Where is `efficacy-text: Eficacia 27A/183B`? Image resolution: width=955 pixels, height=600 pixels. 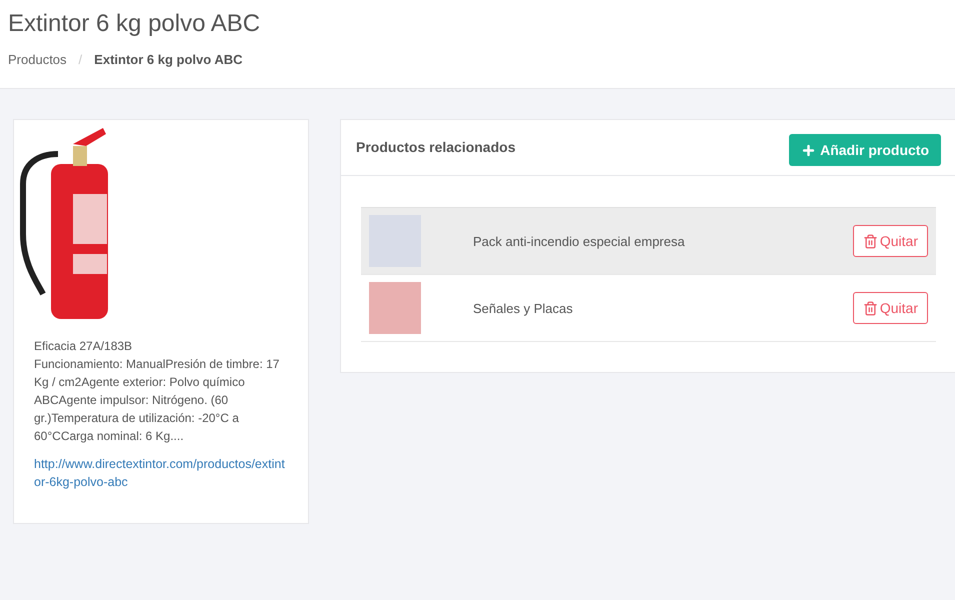 efficacy-text: Eficacia 27A/183B is located at coordinates (84, 346).